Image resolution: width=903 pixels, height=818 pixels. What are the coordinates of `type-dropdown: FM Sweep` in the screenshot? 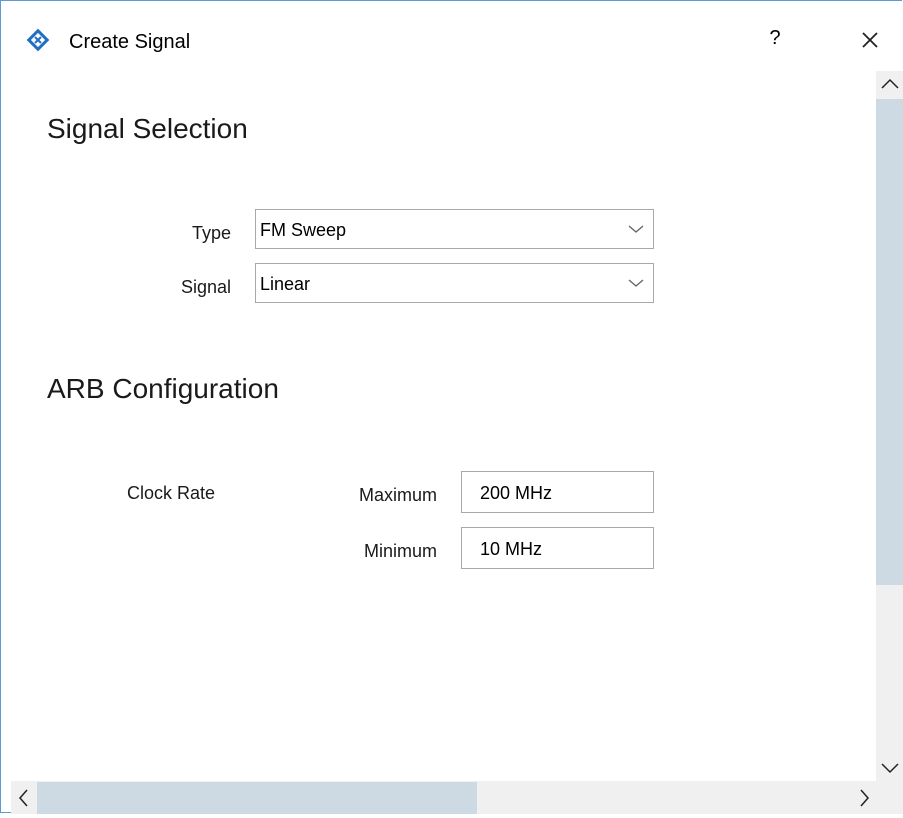 It's located at (454, 229).